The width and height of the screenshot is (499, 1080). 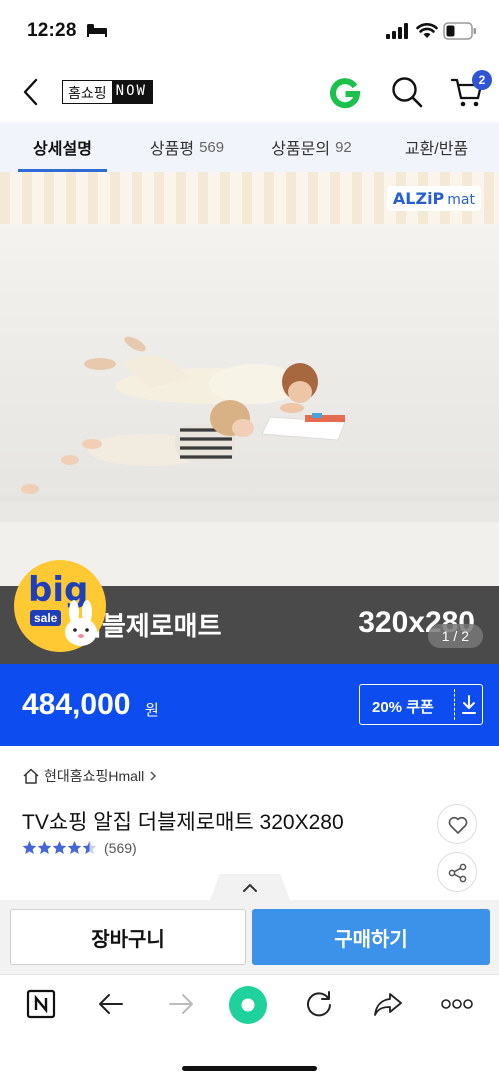 I want to click on heart-icon, so click(x=458, y=825).